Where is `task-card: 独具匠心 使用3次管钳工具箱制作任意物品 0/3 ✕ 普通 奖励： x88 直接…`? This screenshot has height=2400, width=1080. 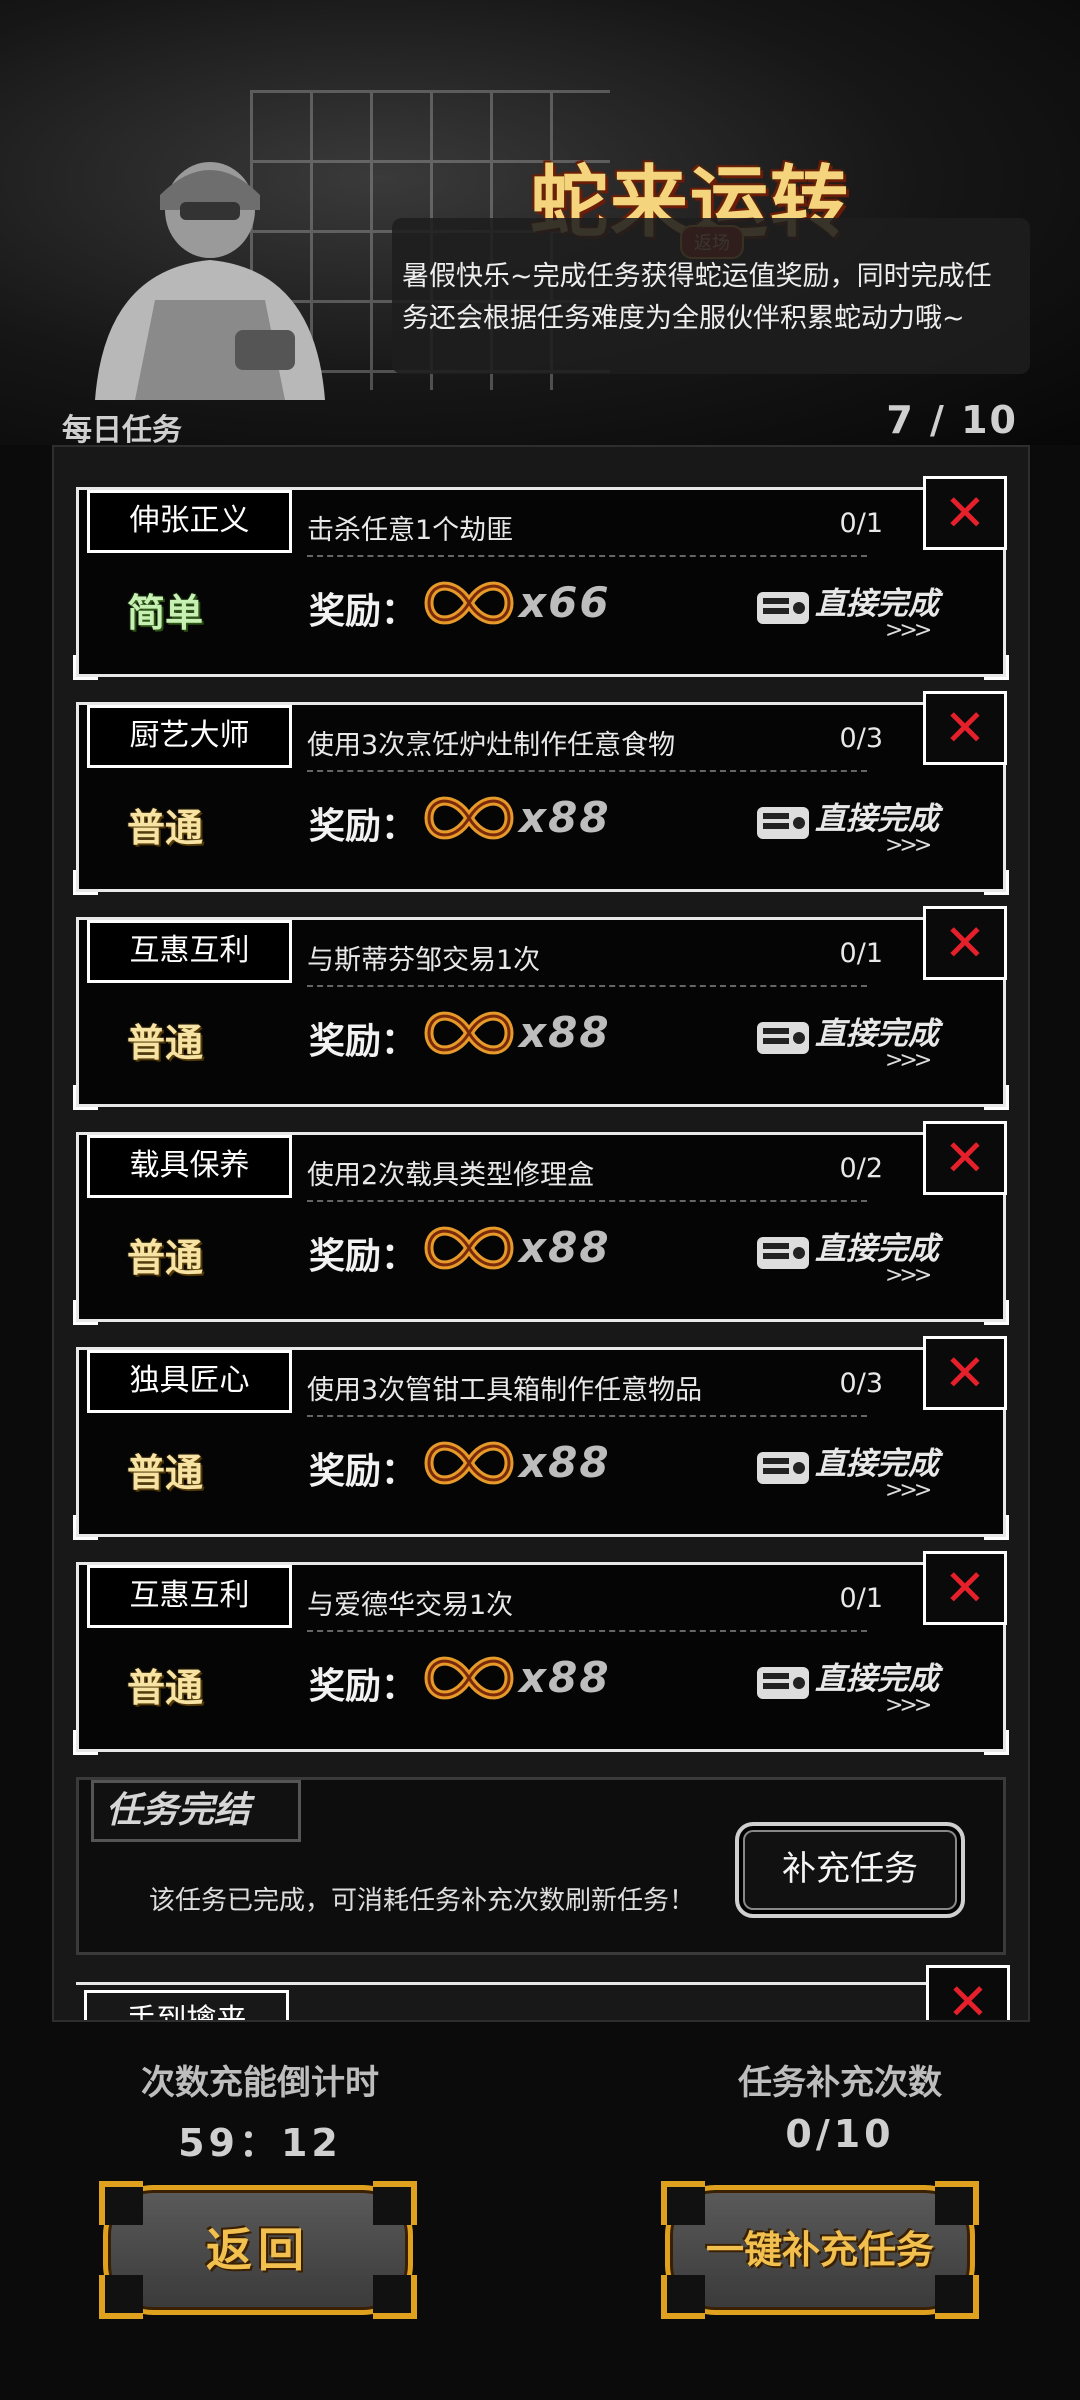
task-card: 独具匠心 使用3次管钳工具箱制作任意物品 0/3 ✕ 普通 奖励： x88 直接… is located at coordinates (541, 1438).